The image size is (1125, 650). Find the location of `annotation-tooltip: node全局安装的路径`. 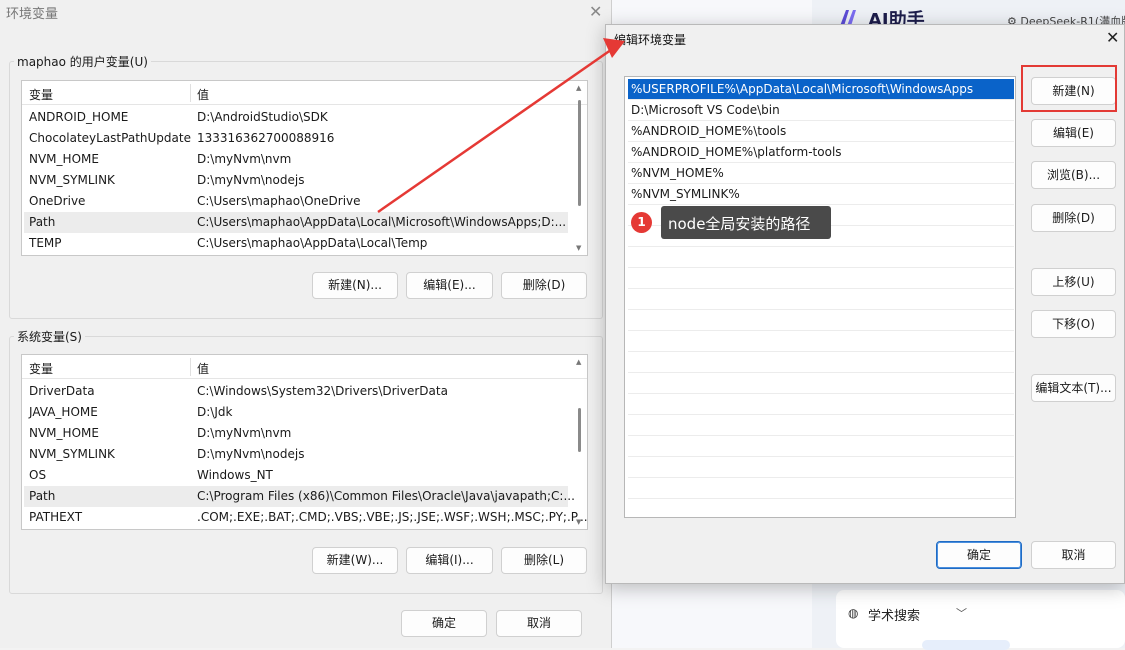

annotation-tooltip: node全局安装的路径 is located at coordinates (746, 222).